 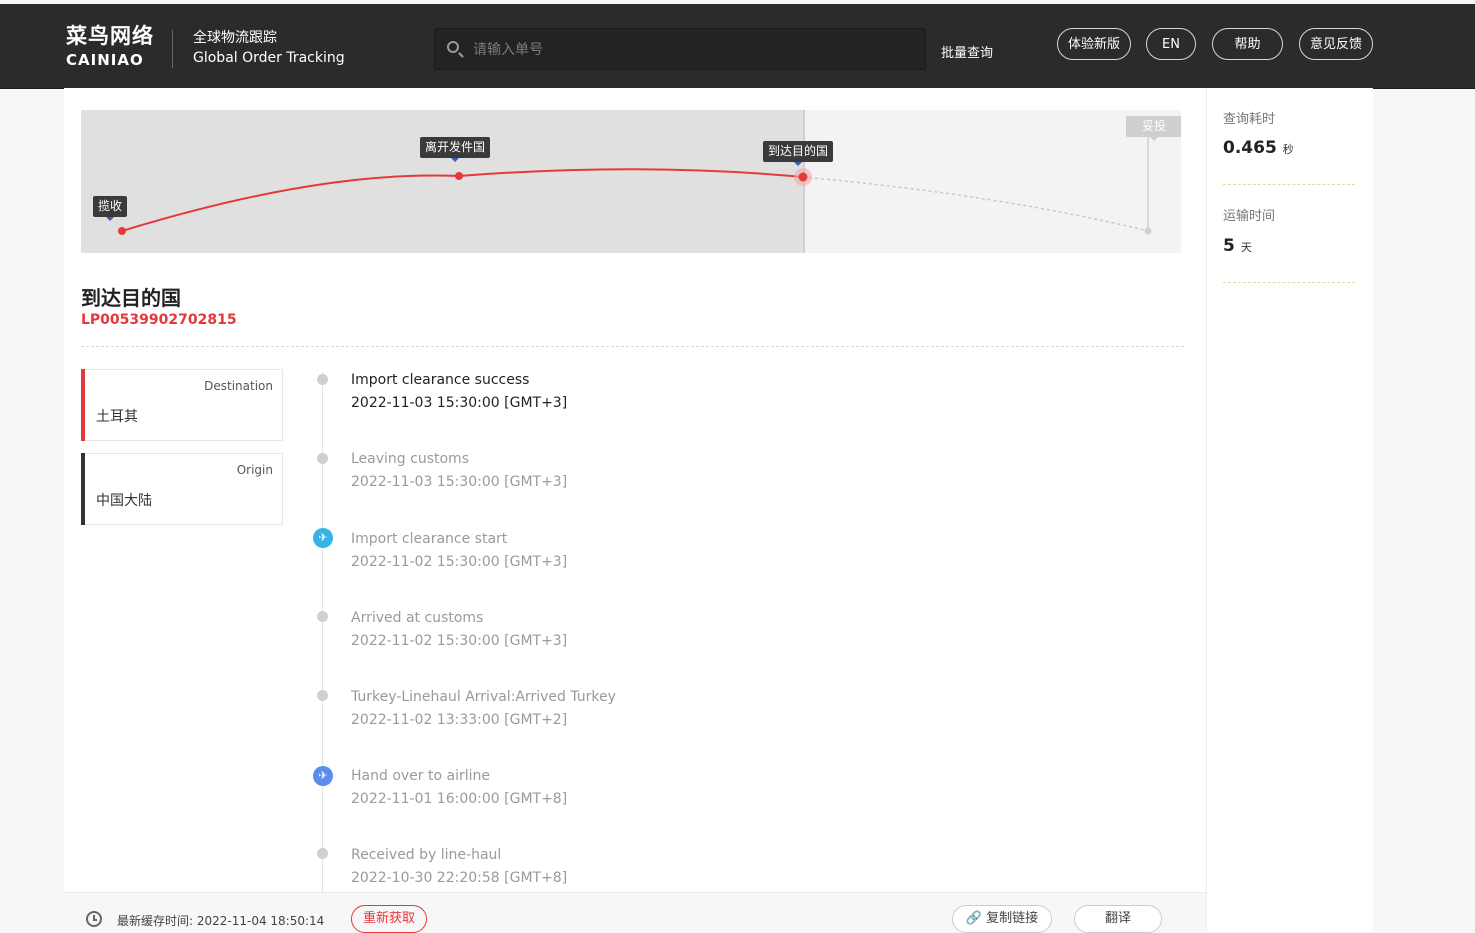 I want to click on event-time: 2022-11-02 13:33:00 [GMT+2], so click(x=459, y=720).